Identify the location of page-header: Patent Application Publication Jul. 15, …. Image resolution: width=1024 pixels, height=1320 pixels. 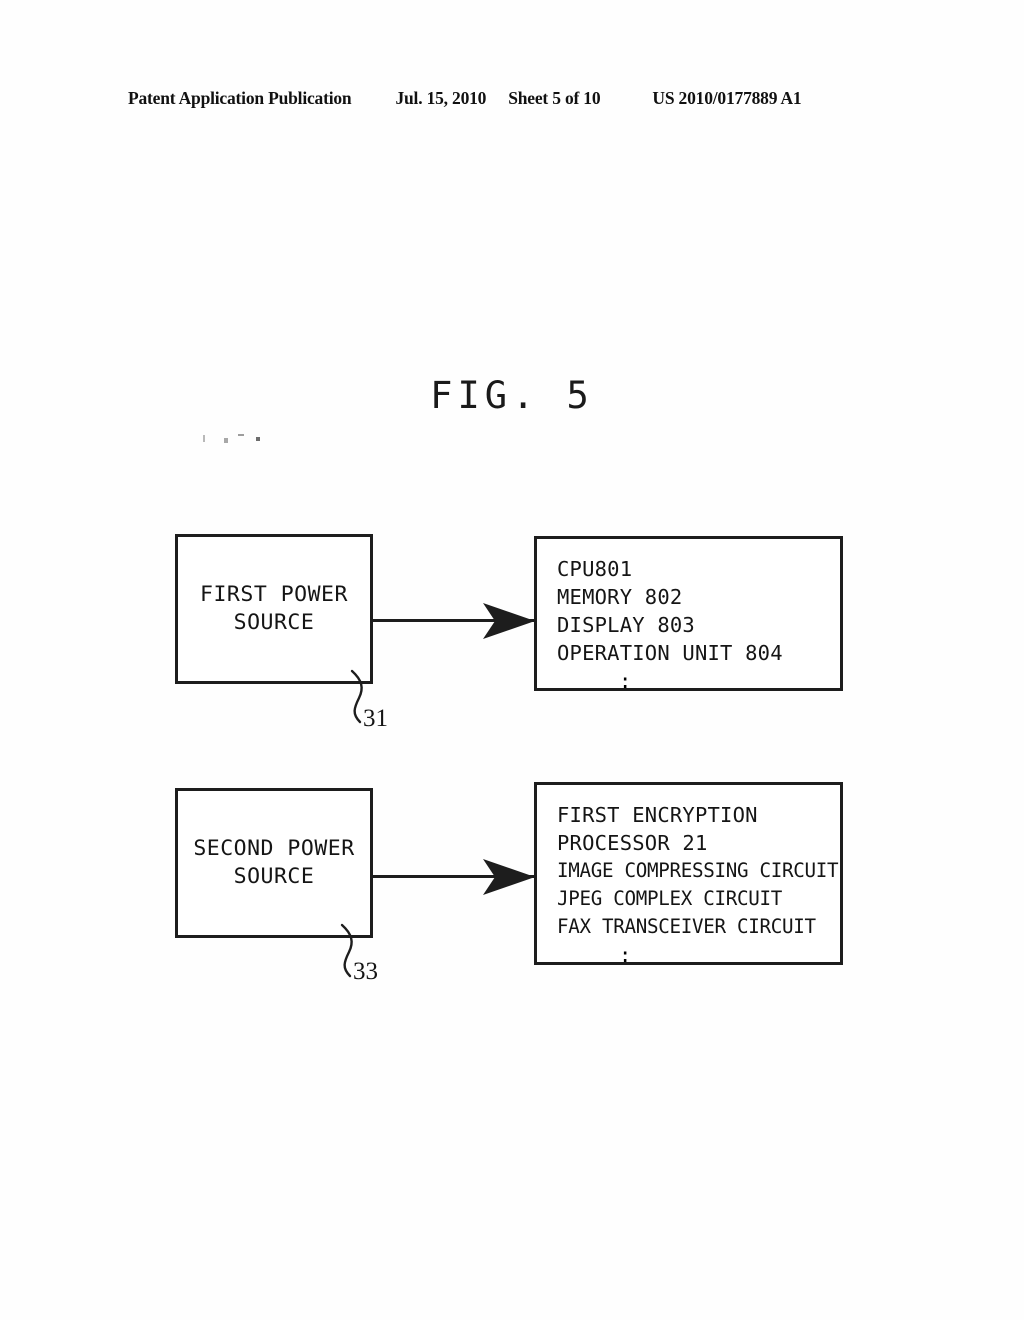
(509, 101).